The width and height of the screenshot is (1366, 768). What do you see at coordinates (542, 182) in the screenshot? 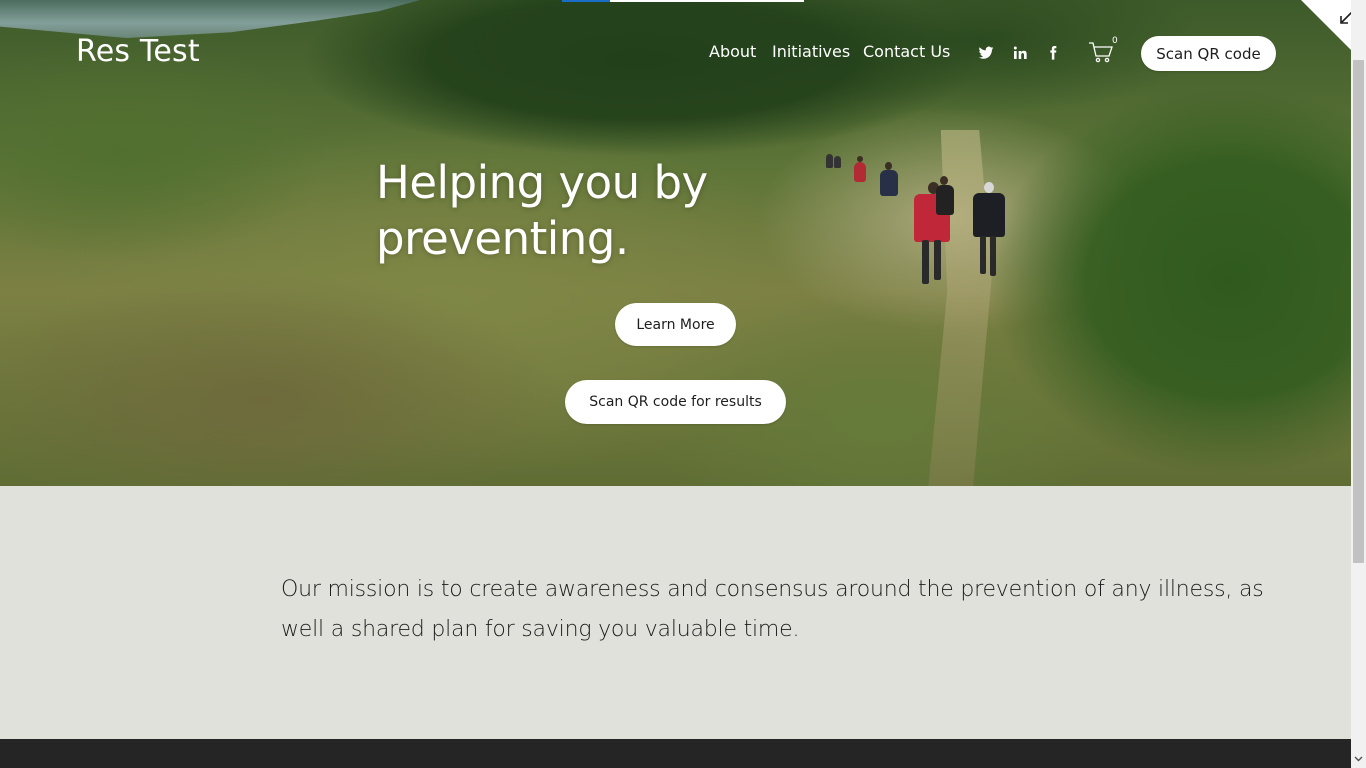
I see `hero-headline-line1: Helping you by` at bounding box center [542, 182].